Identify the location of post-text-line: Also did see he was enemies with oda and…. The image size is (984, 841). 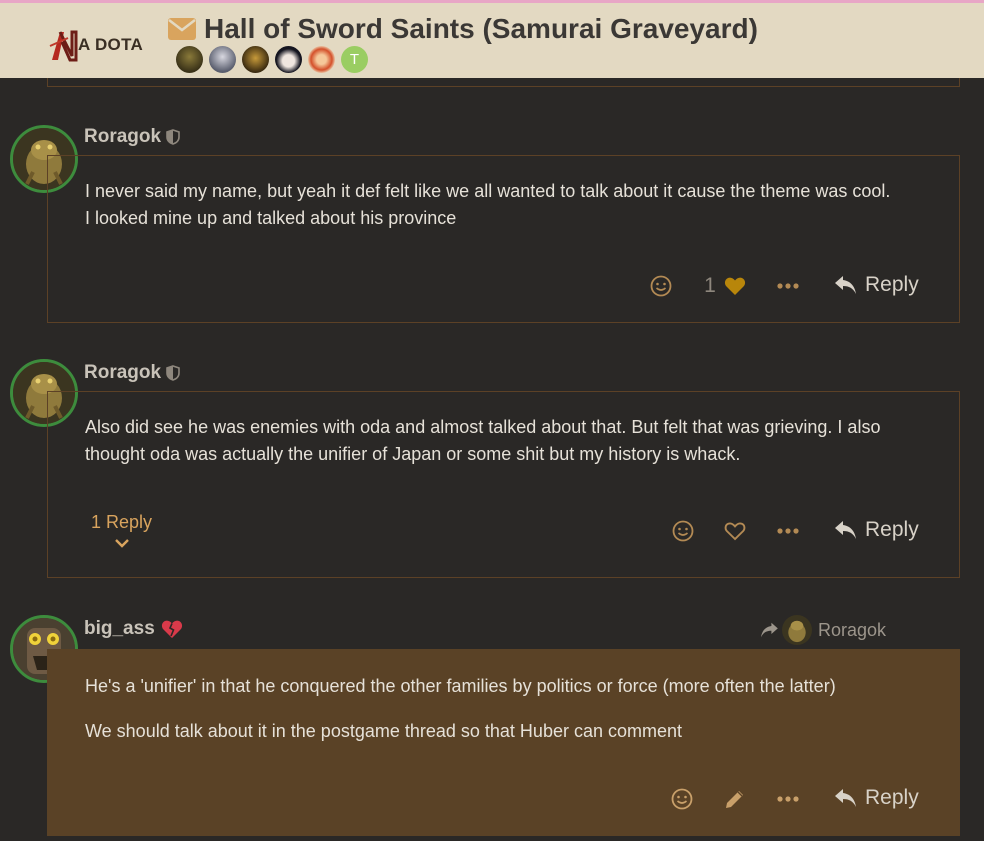
(483, 427).